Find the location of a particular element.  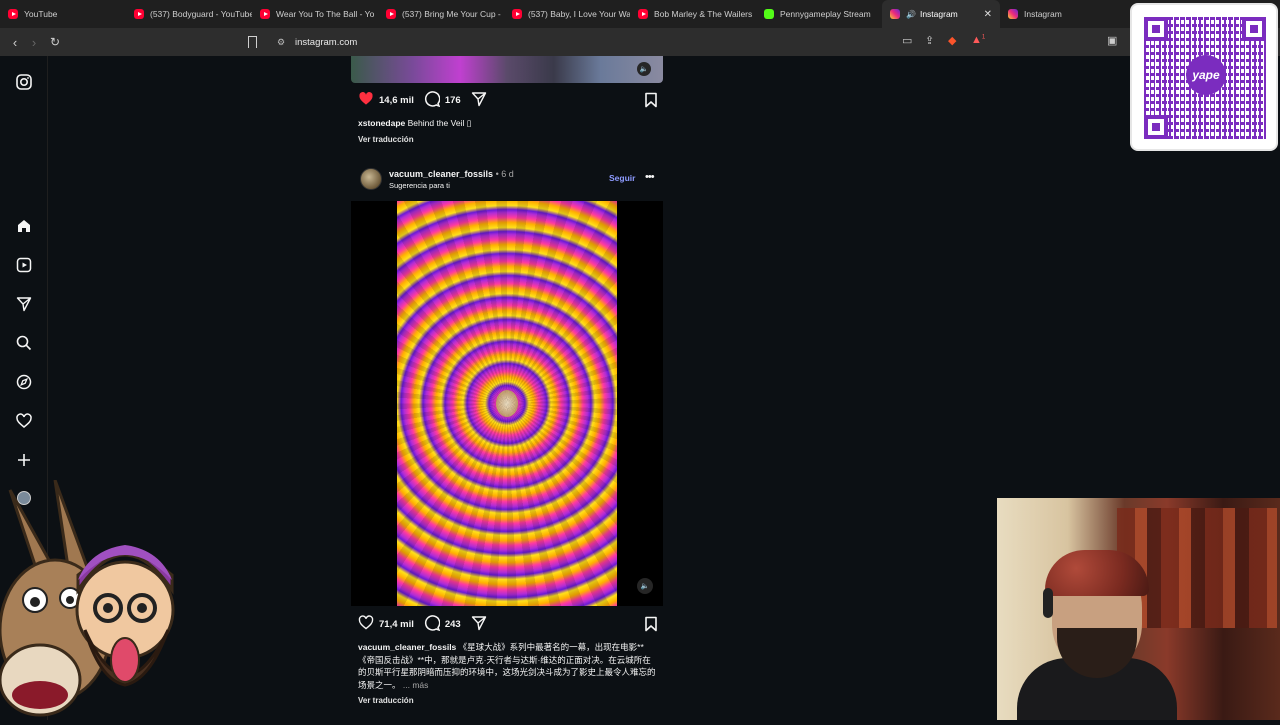

post2-time: • 6 d is located at coordinates (504, 174).